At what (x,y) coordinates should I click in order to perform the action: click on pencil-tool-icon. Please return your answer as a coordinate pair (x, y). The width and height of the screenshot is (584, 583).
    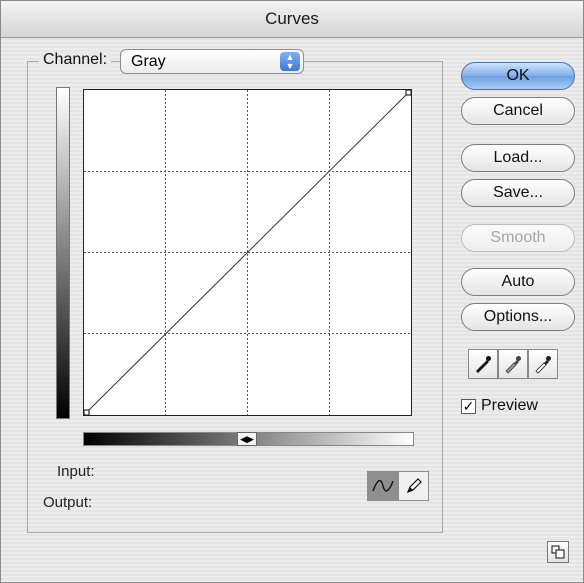
    Looking at the image, I should click on (413, 486).